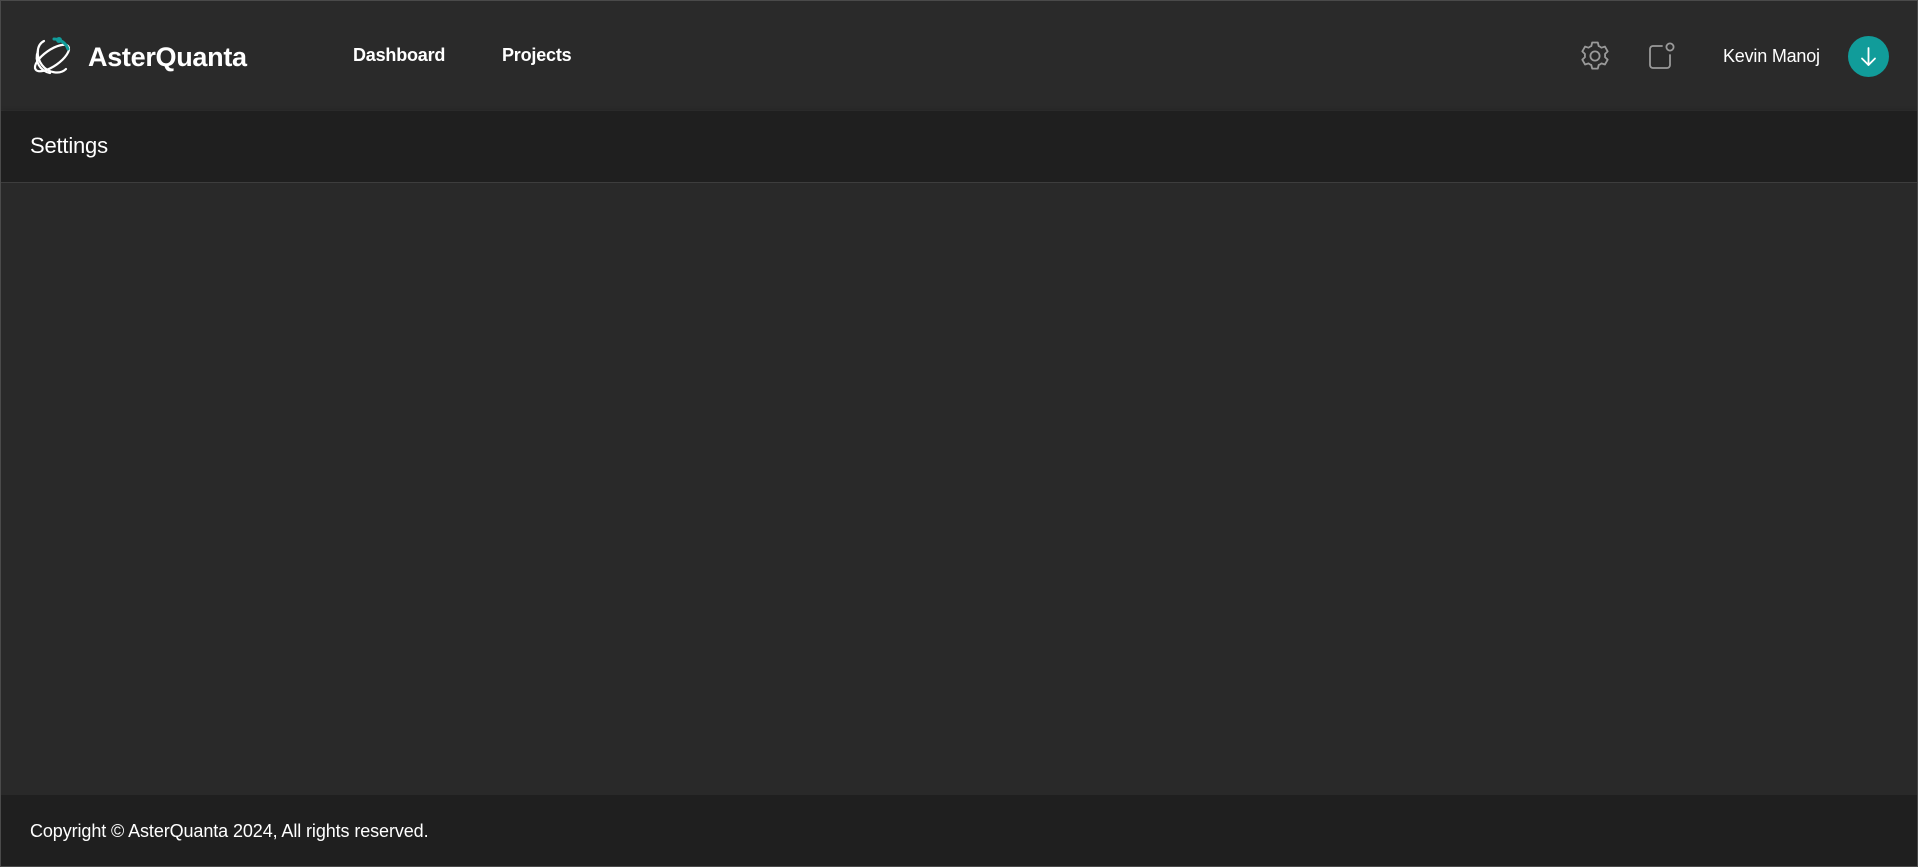 Image resolution: width=1918 pixels, height=867 pixels. I want to click on nav-dashboard: Dashboard, so click(399, 55).